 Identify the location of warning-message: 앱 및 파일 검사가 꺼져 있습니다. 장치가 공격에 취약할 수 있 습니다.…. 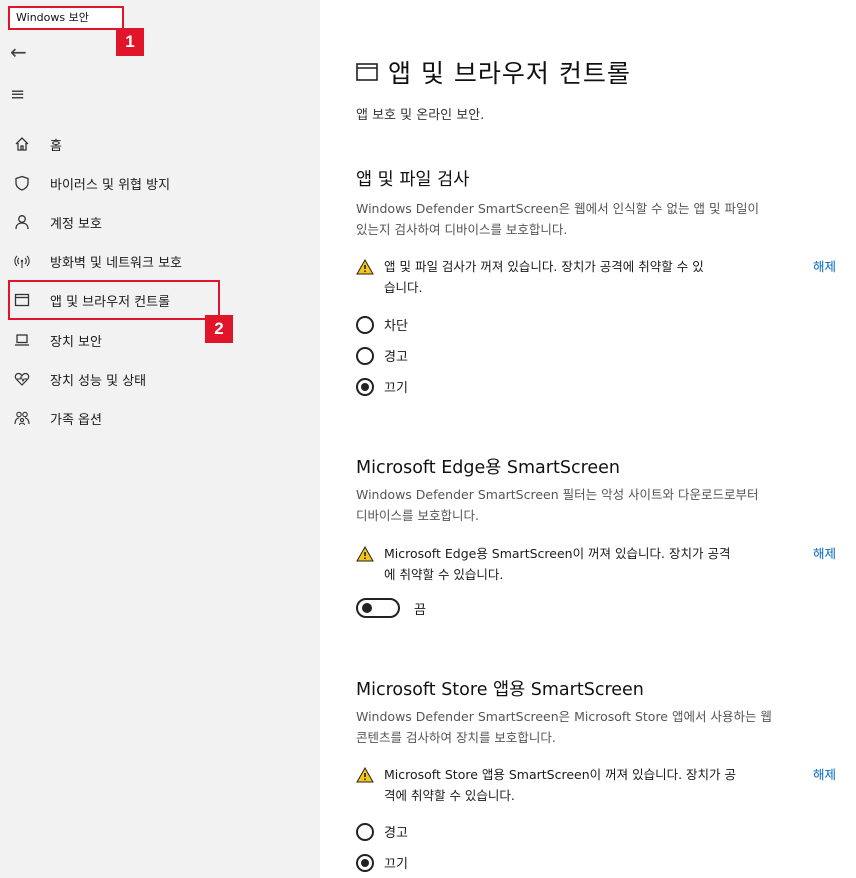
(596, 277).